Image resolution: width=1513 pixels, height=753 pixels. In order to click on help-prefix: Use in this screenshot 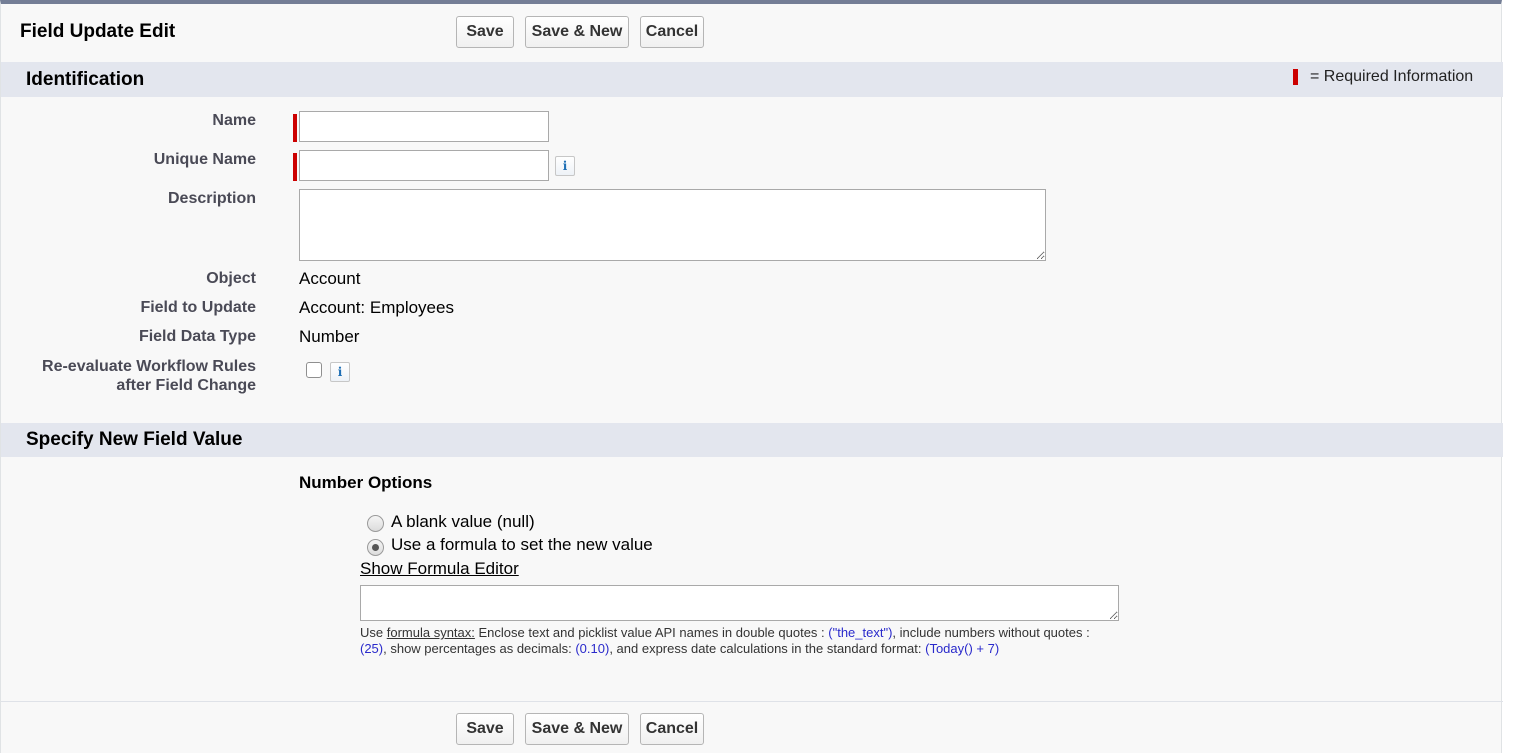, I will do `click(373, 632)`.